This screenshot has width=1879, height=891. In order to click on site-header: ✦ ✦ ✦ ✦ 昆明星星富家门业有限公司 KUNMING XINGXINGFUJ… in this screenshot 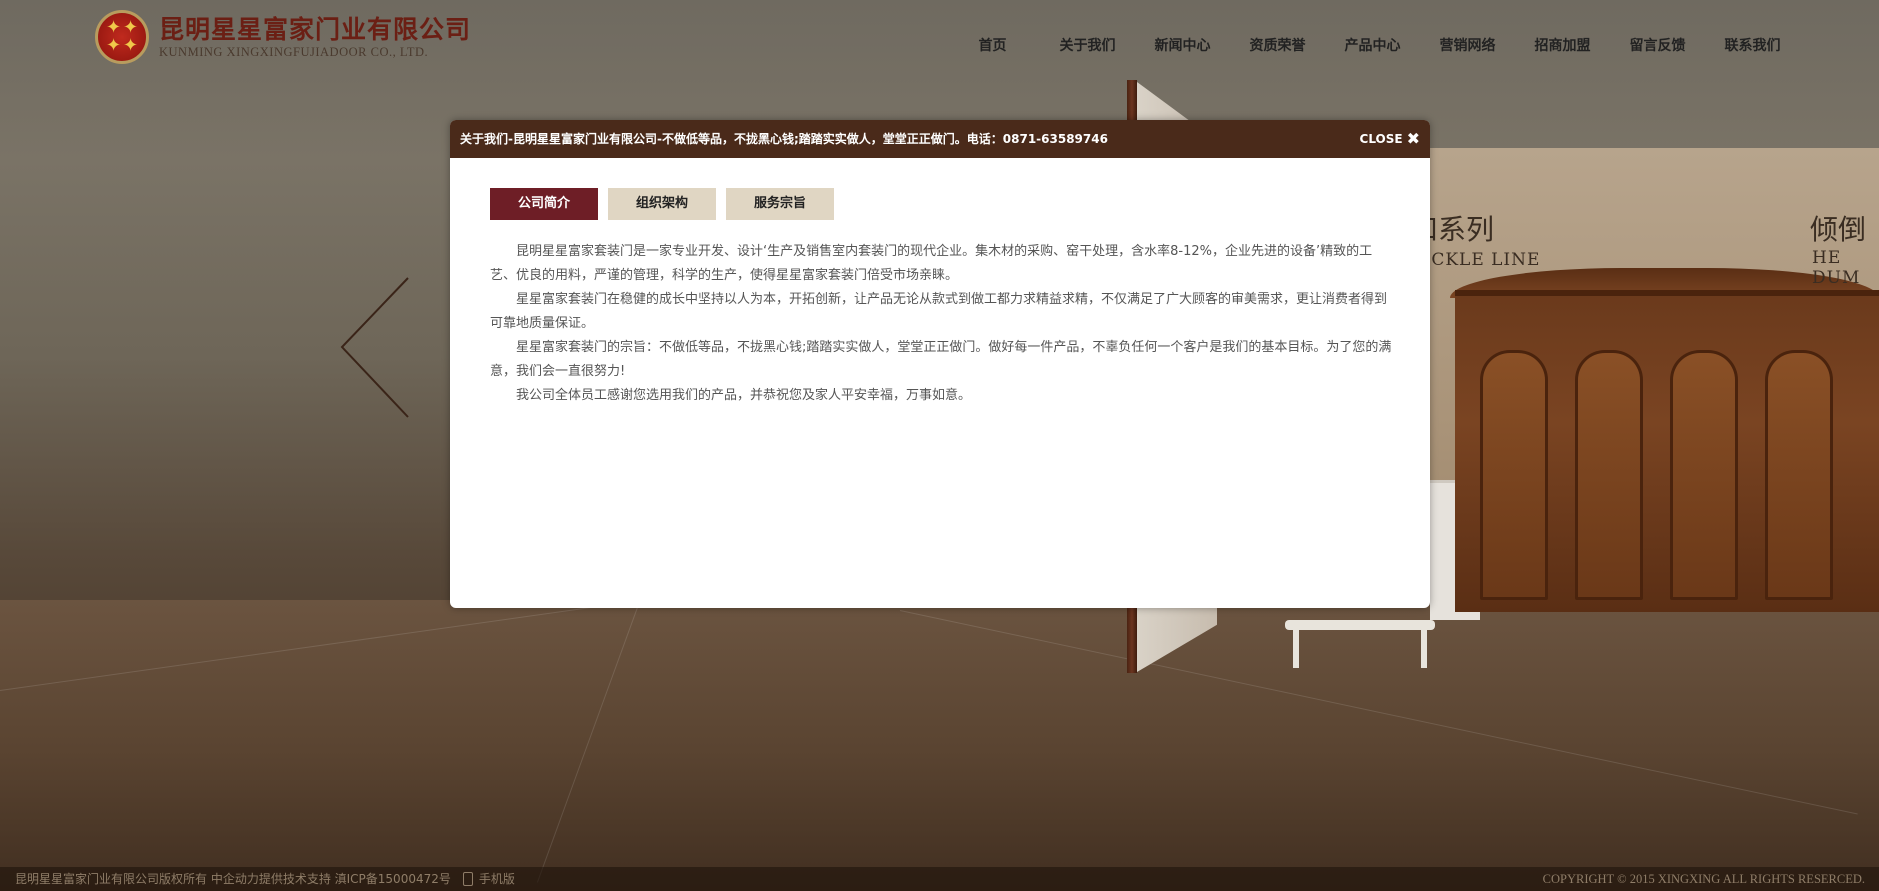, I will do `click(939, 40)`.